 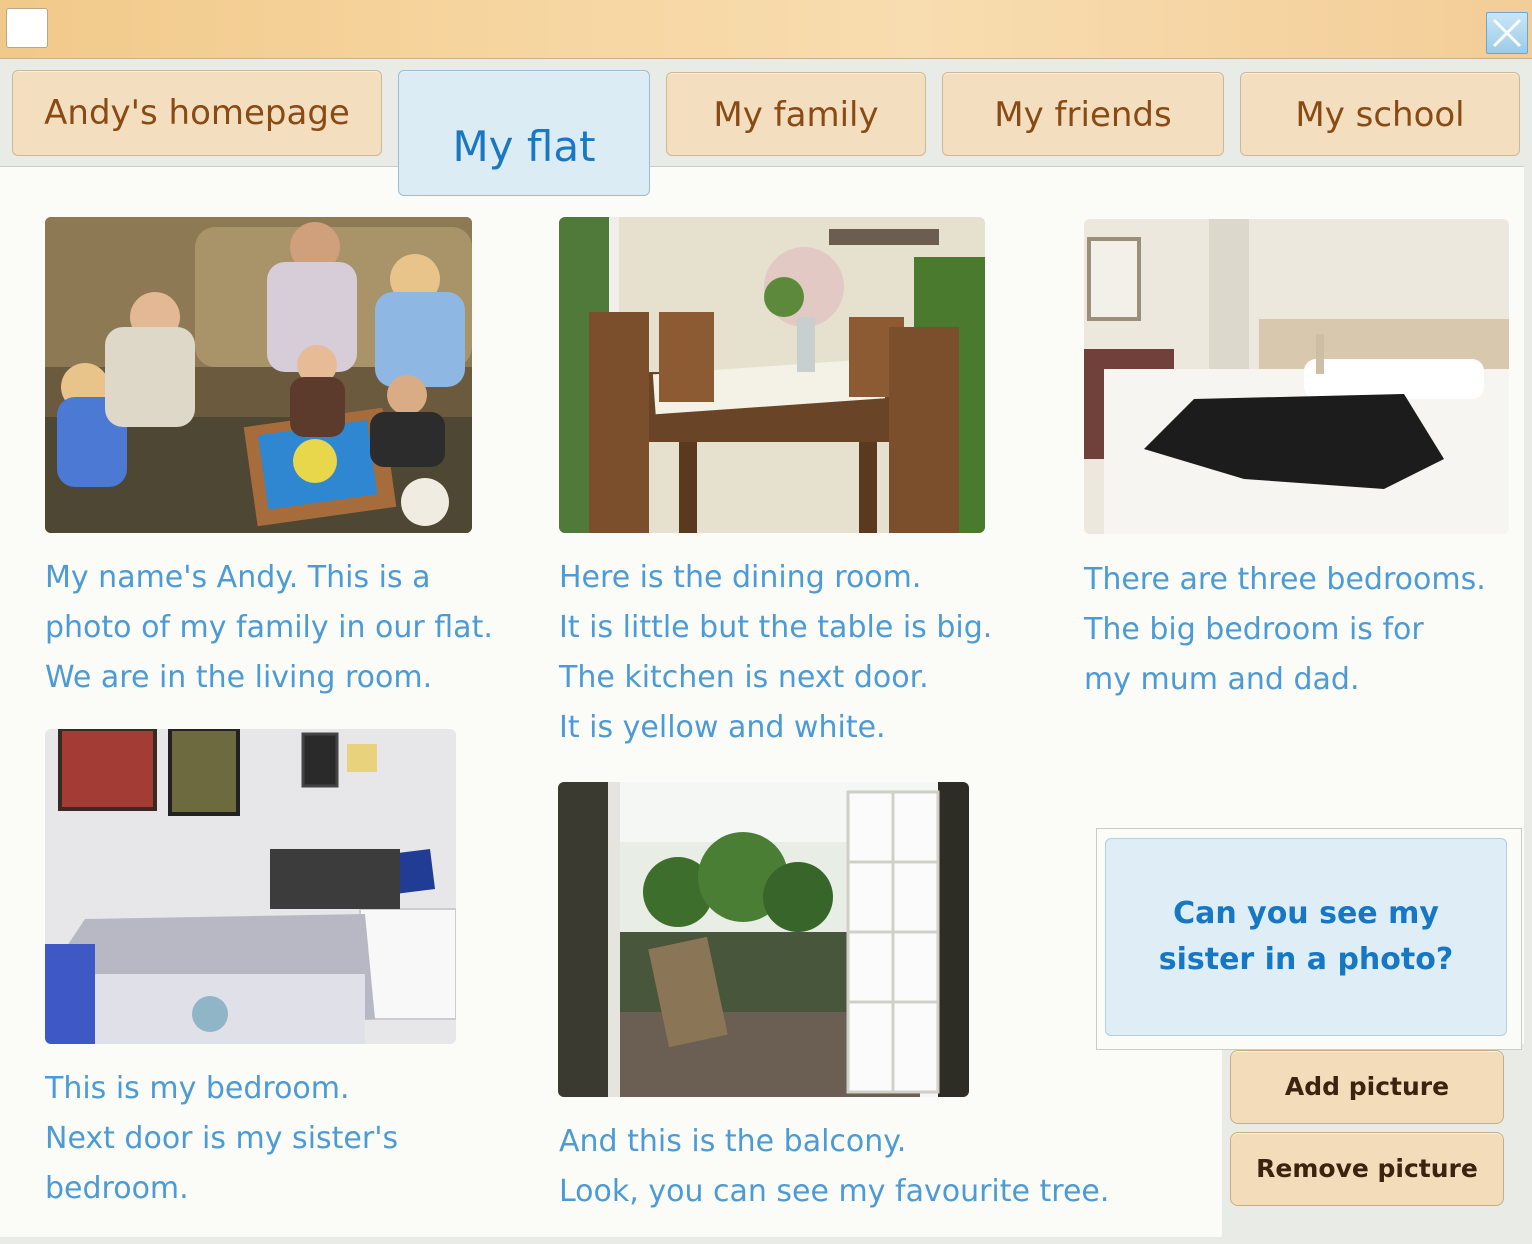 I want to click on caption-line: And this is the balcony., so click(x=733, y=1141).